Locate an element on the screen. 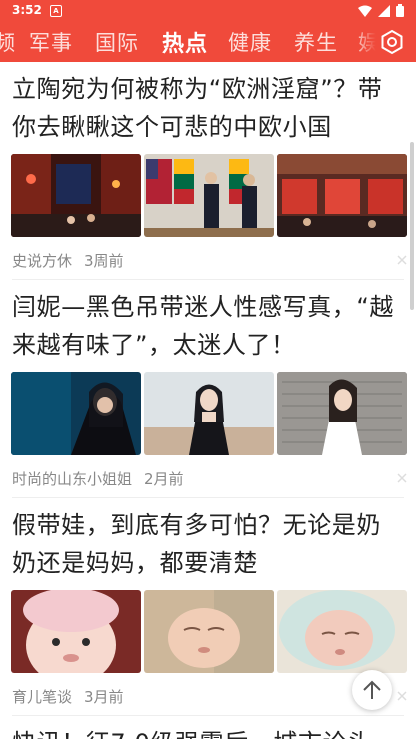 This screenshot has height=739, width=416. tab-partial-left: 频 is located at coordinates (8, 42).